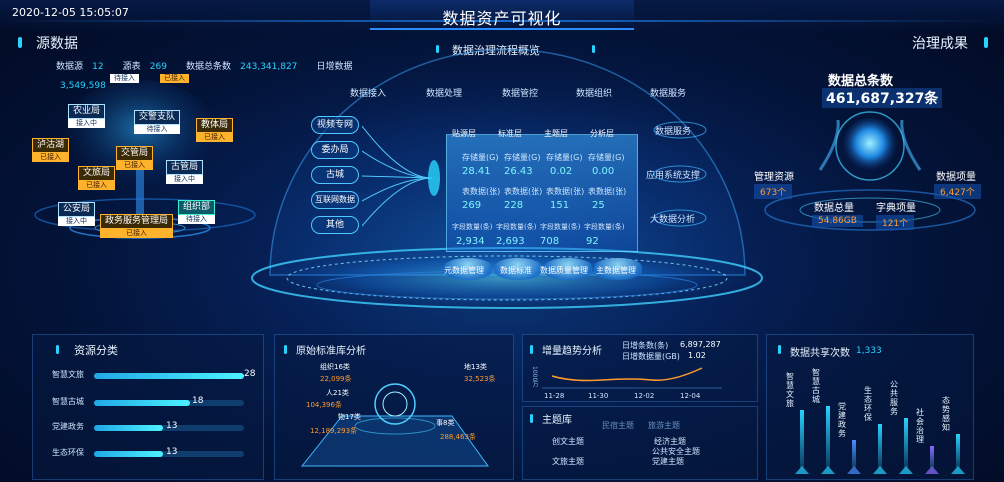  I want to click on std-label: 地13类, so click(475, 367).